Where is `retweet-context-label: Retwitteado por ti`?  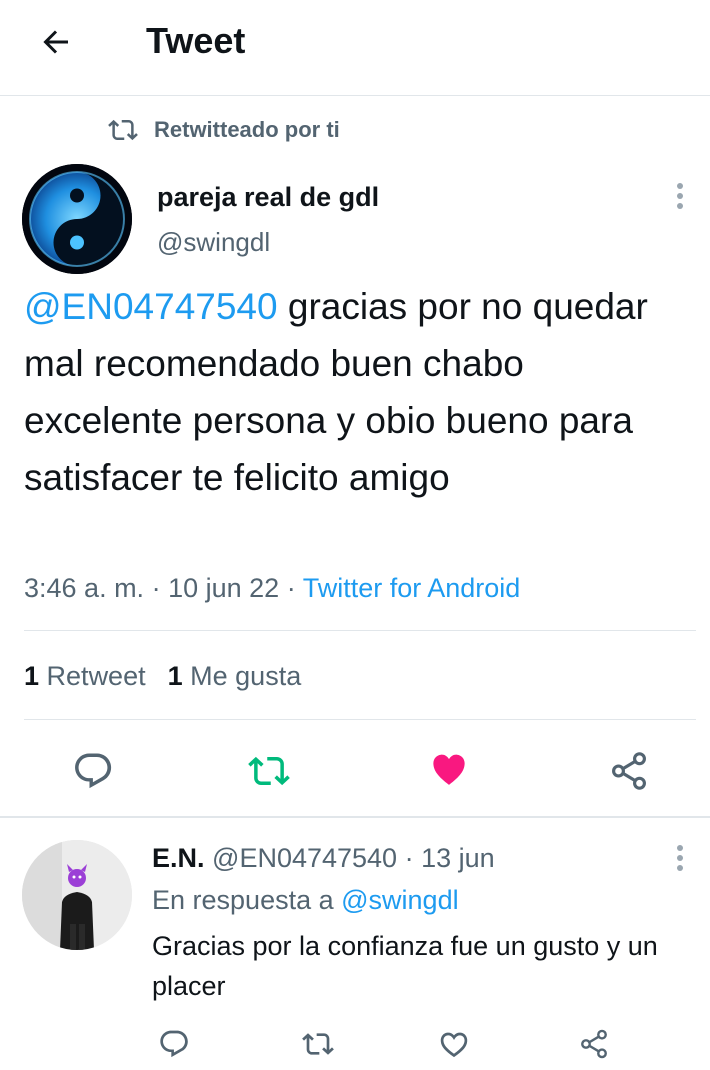 retweet-context-label: Retwitteado por ti is located at coordinates (247, 129).